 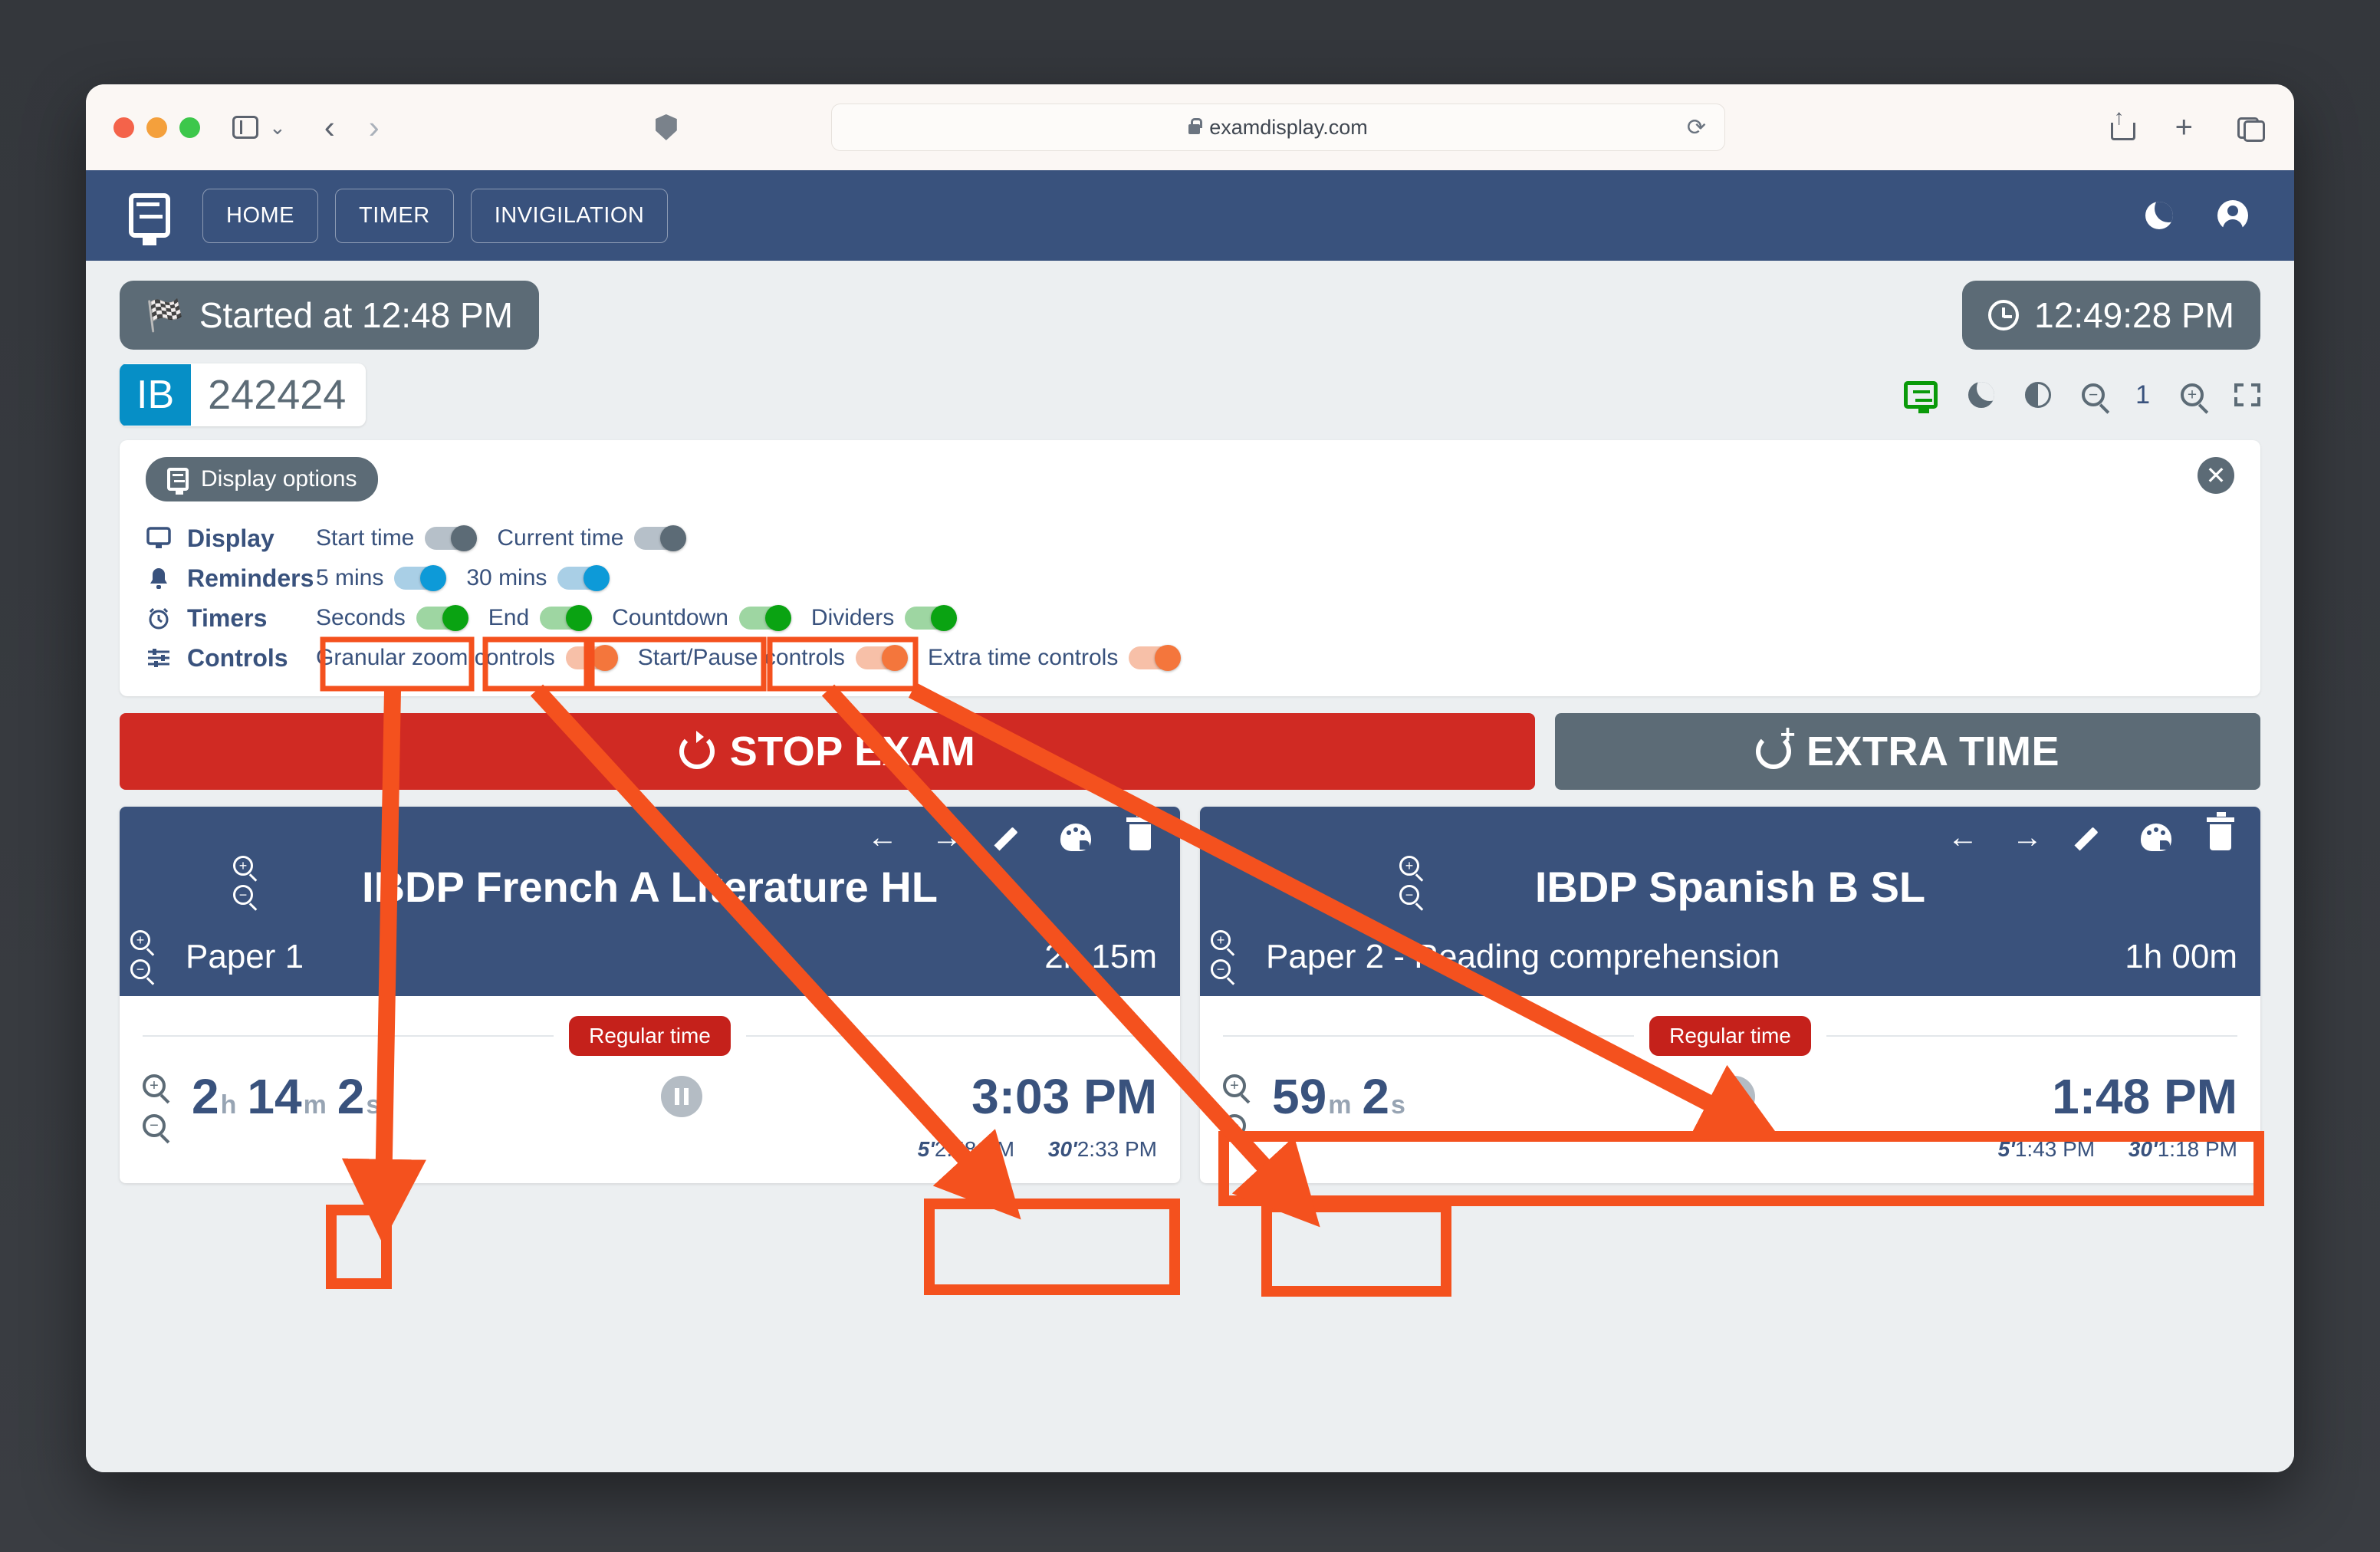 What do you see at coordinates (124, 128) in the screenshot?
I see `close-window-button` at bounding box center [124, 128].